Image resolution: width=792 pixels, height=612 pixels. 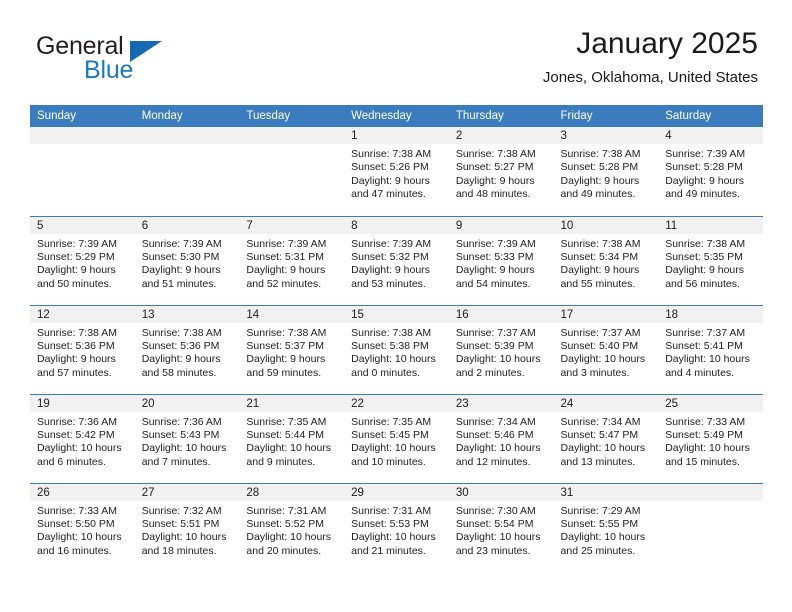 What do you see at coordinates (494, 345) in the screenshot?
I see `sunset-text: Sunset: 5:39 PM` at bounding box center [494, 345].